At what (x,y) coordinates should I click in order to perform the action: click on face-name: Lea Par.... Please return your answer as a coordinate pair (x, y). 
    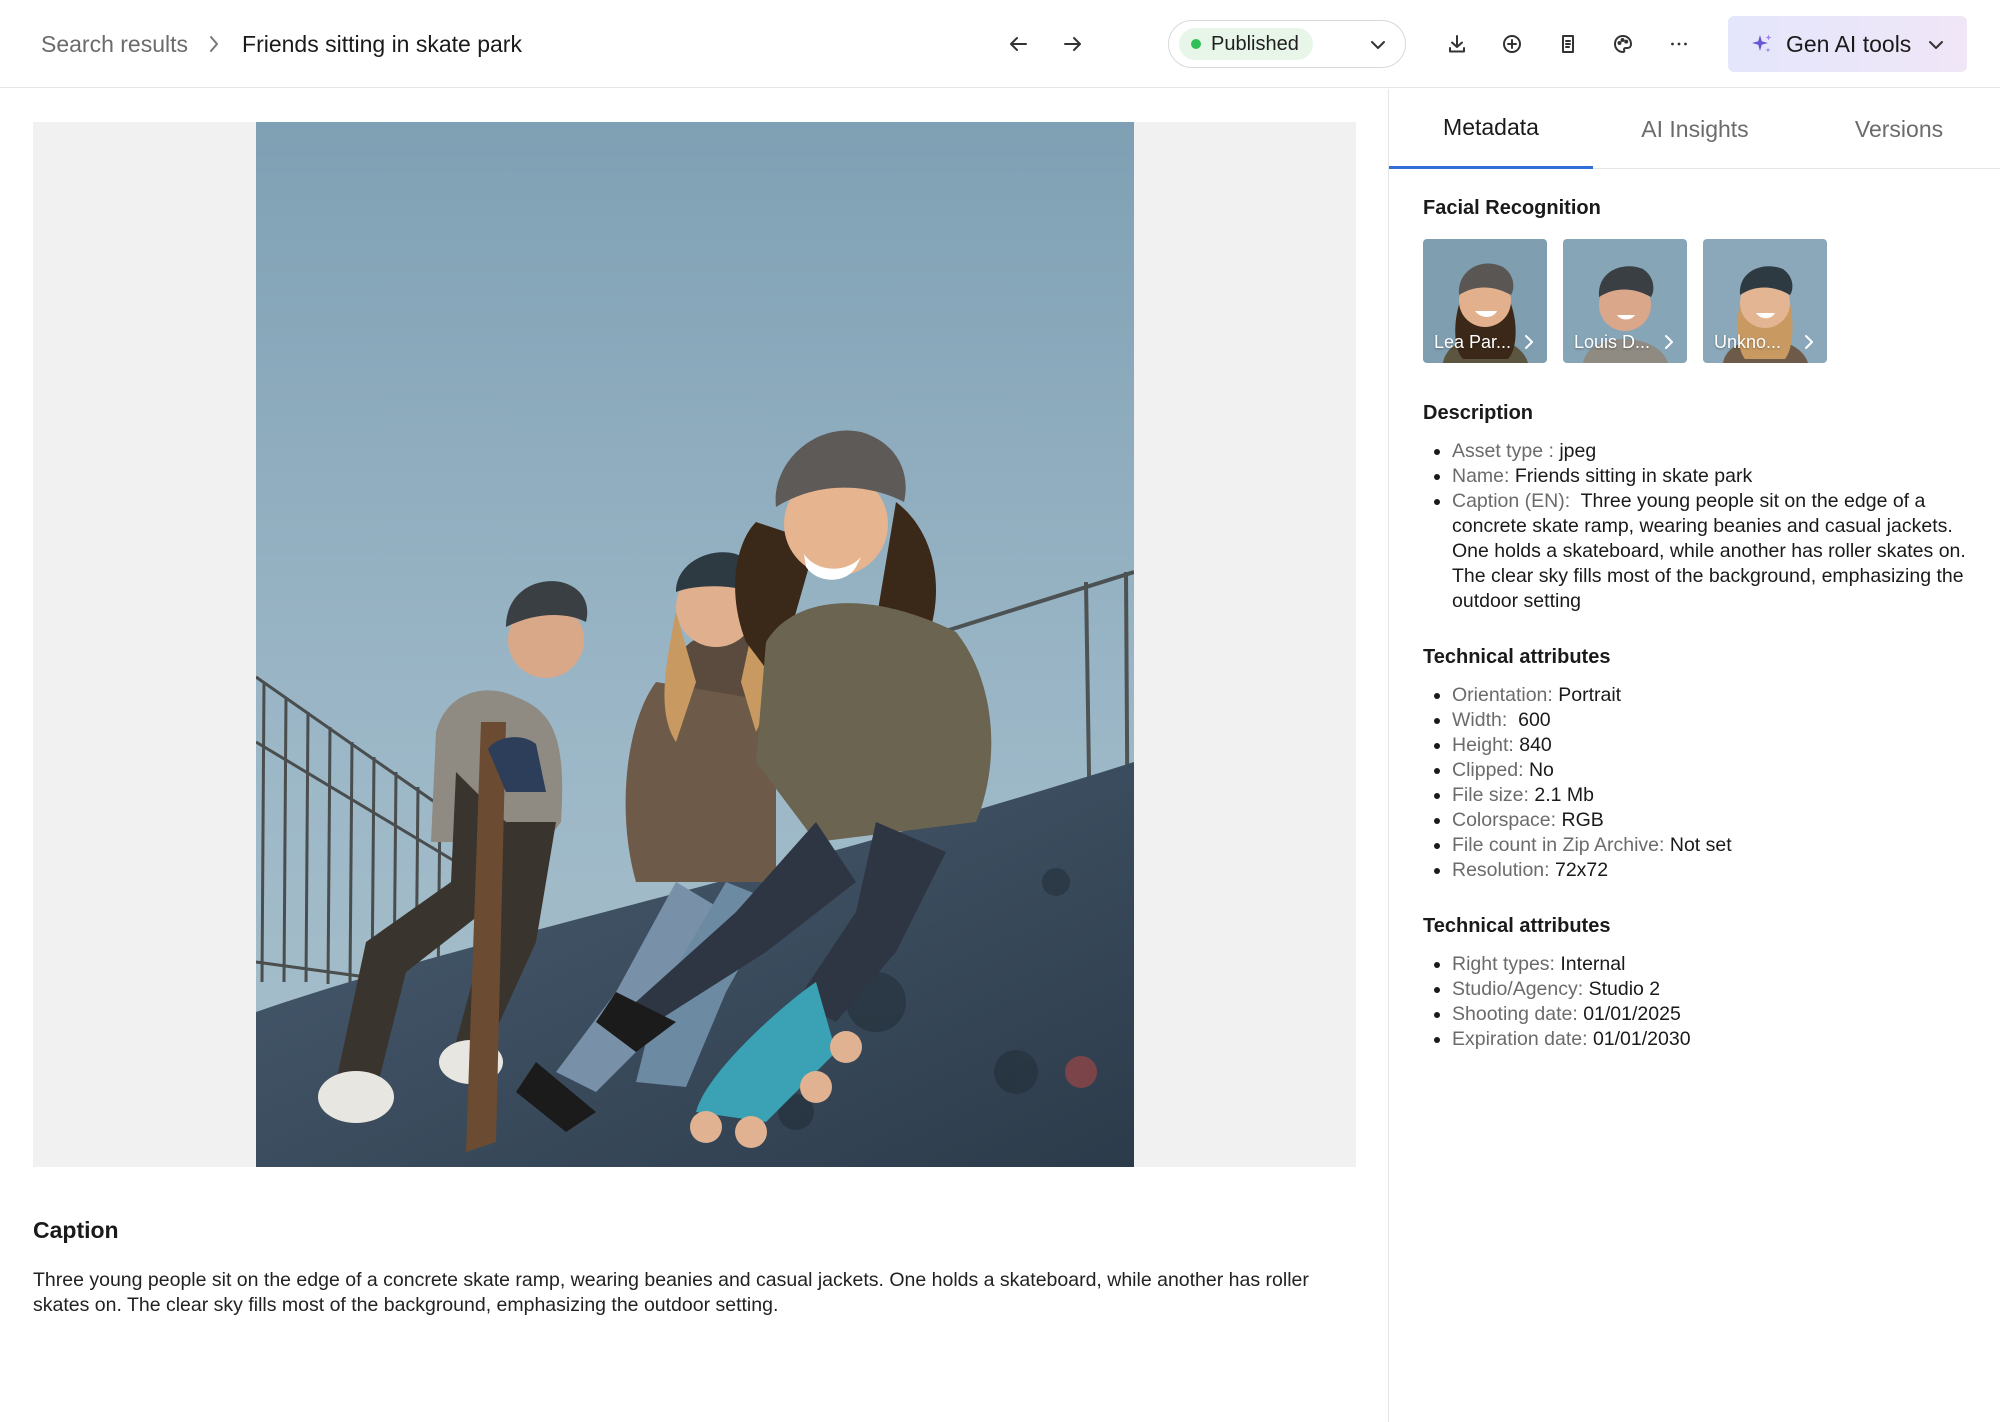
    Looking at the image, I should click on (1473, 342).